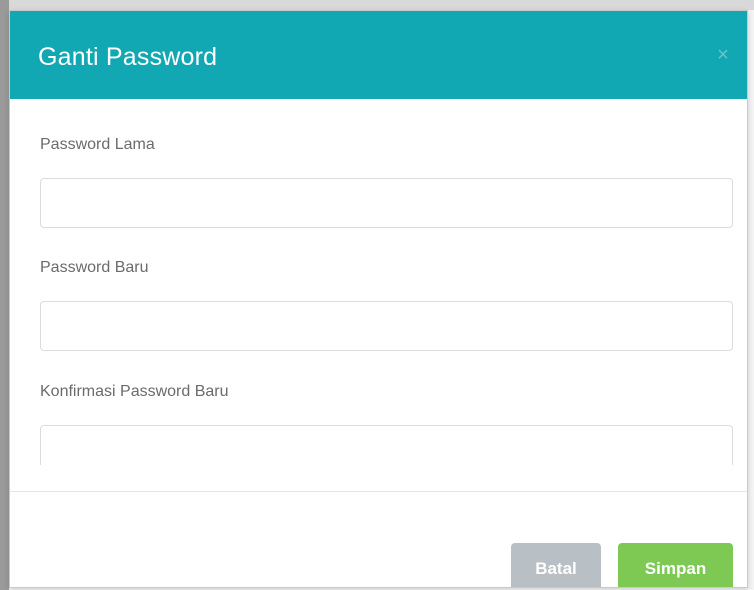 The image size is (754, 590). Describe the element at coordinates (723, 55) in the screenshot. I see `close-icon: ×` at that location.